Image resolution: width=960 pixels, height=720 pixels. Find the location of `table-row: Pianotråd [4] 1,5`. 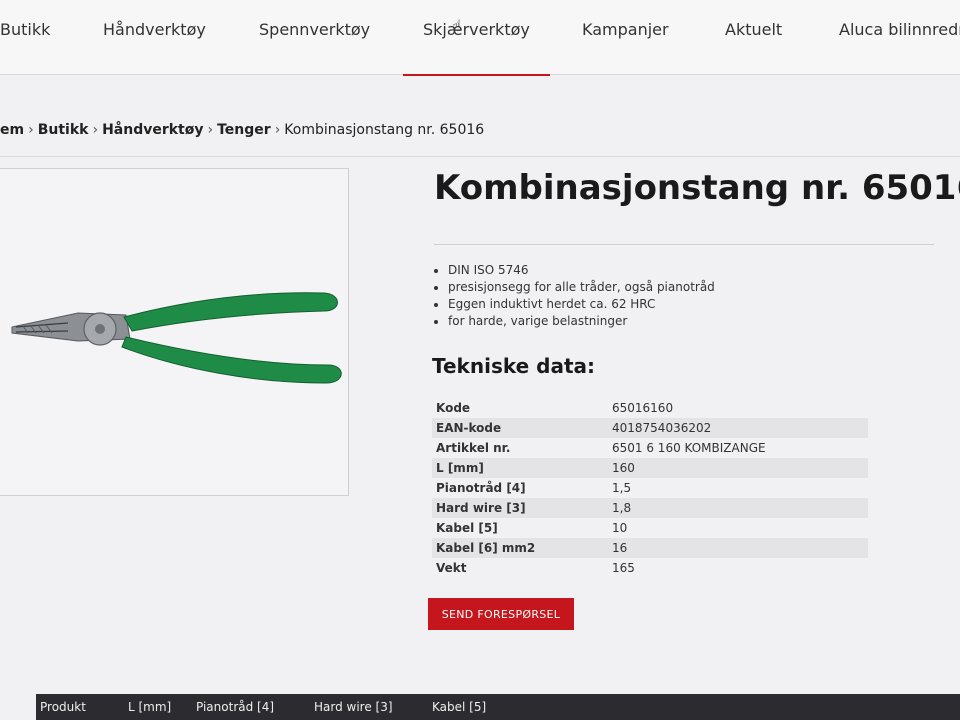

table-row: Pianotråd [4] 1,5 is located at coordinates (650, 488).